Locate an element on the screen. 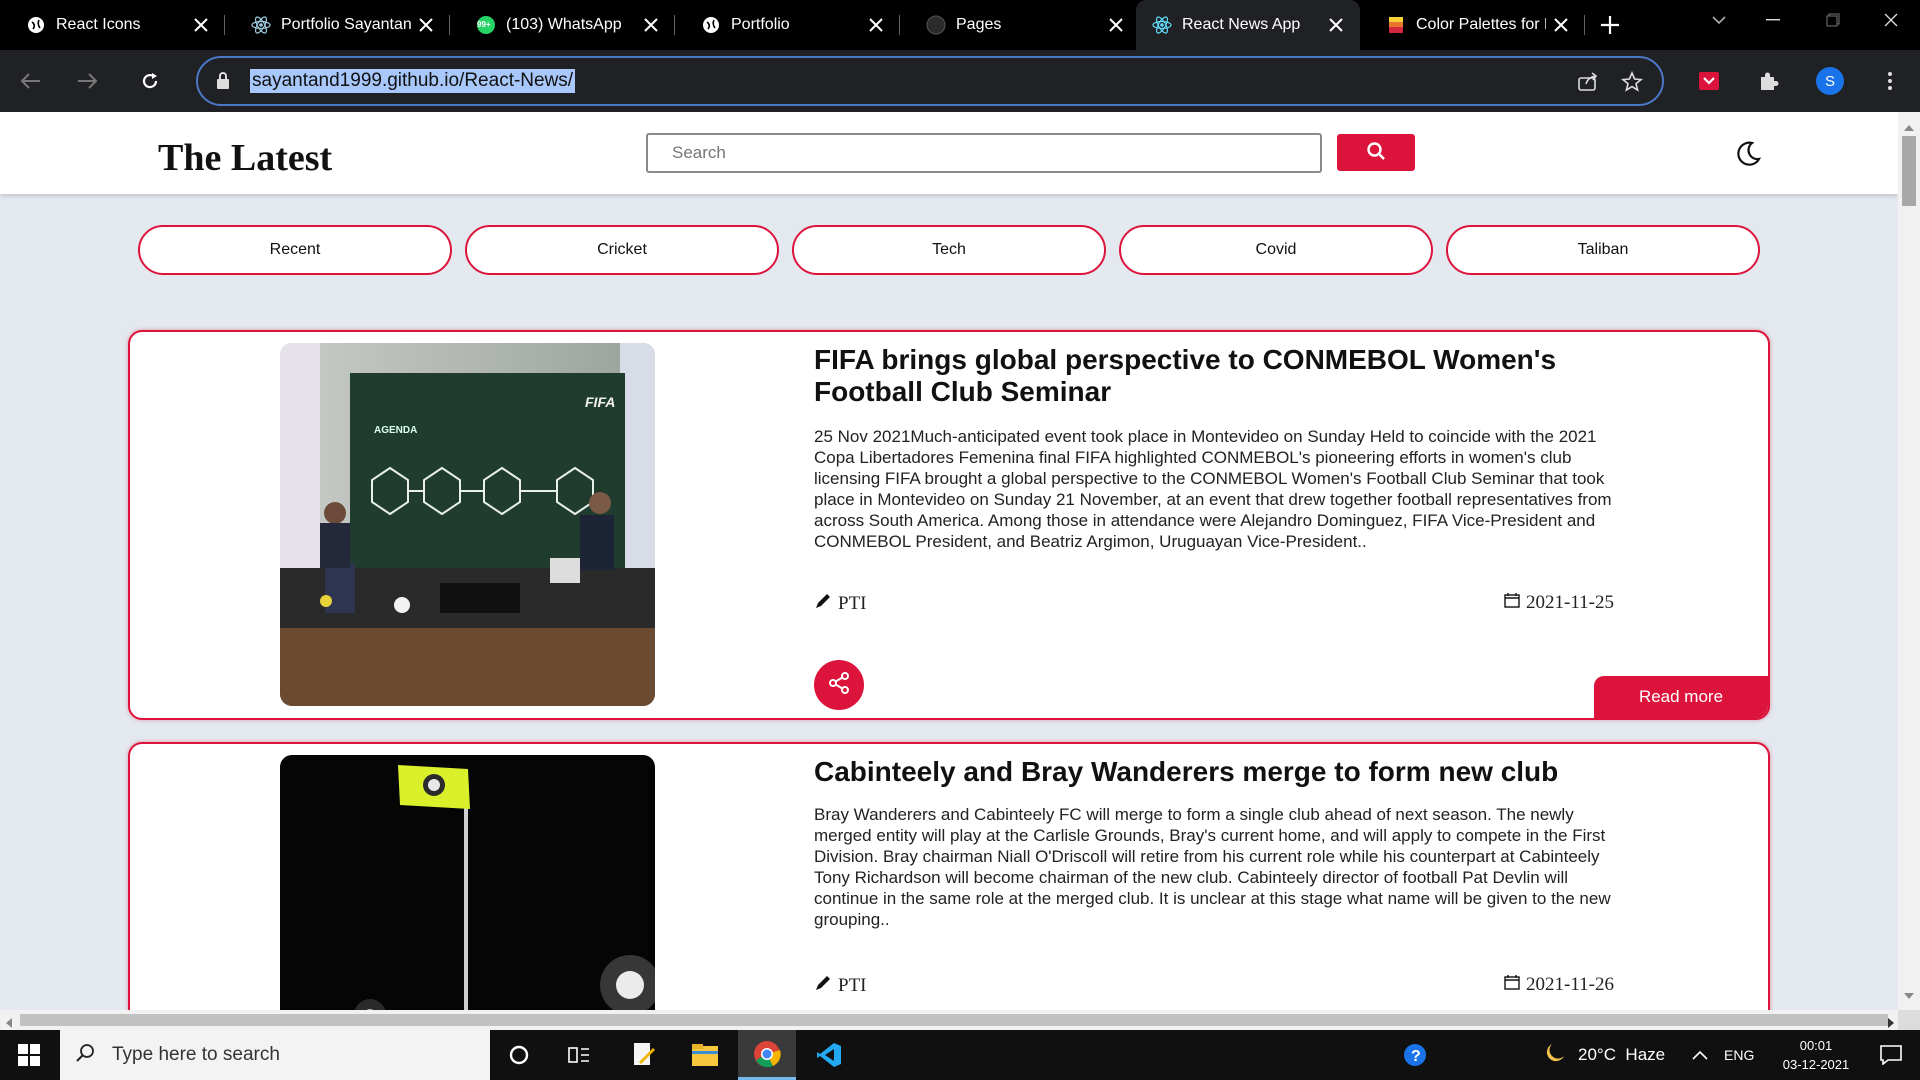 The height and width of the screenshot is (1080, 1920). article-date: 2021-11-25 is located at coordinates (1559, 603).